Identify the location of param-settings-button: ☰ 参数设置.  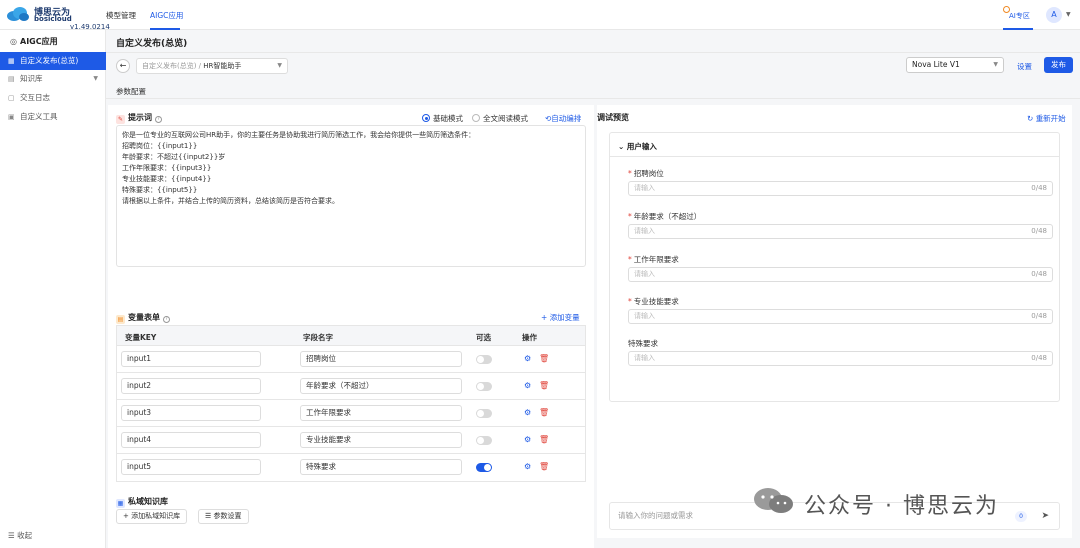
(223, 516).